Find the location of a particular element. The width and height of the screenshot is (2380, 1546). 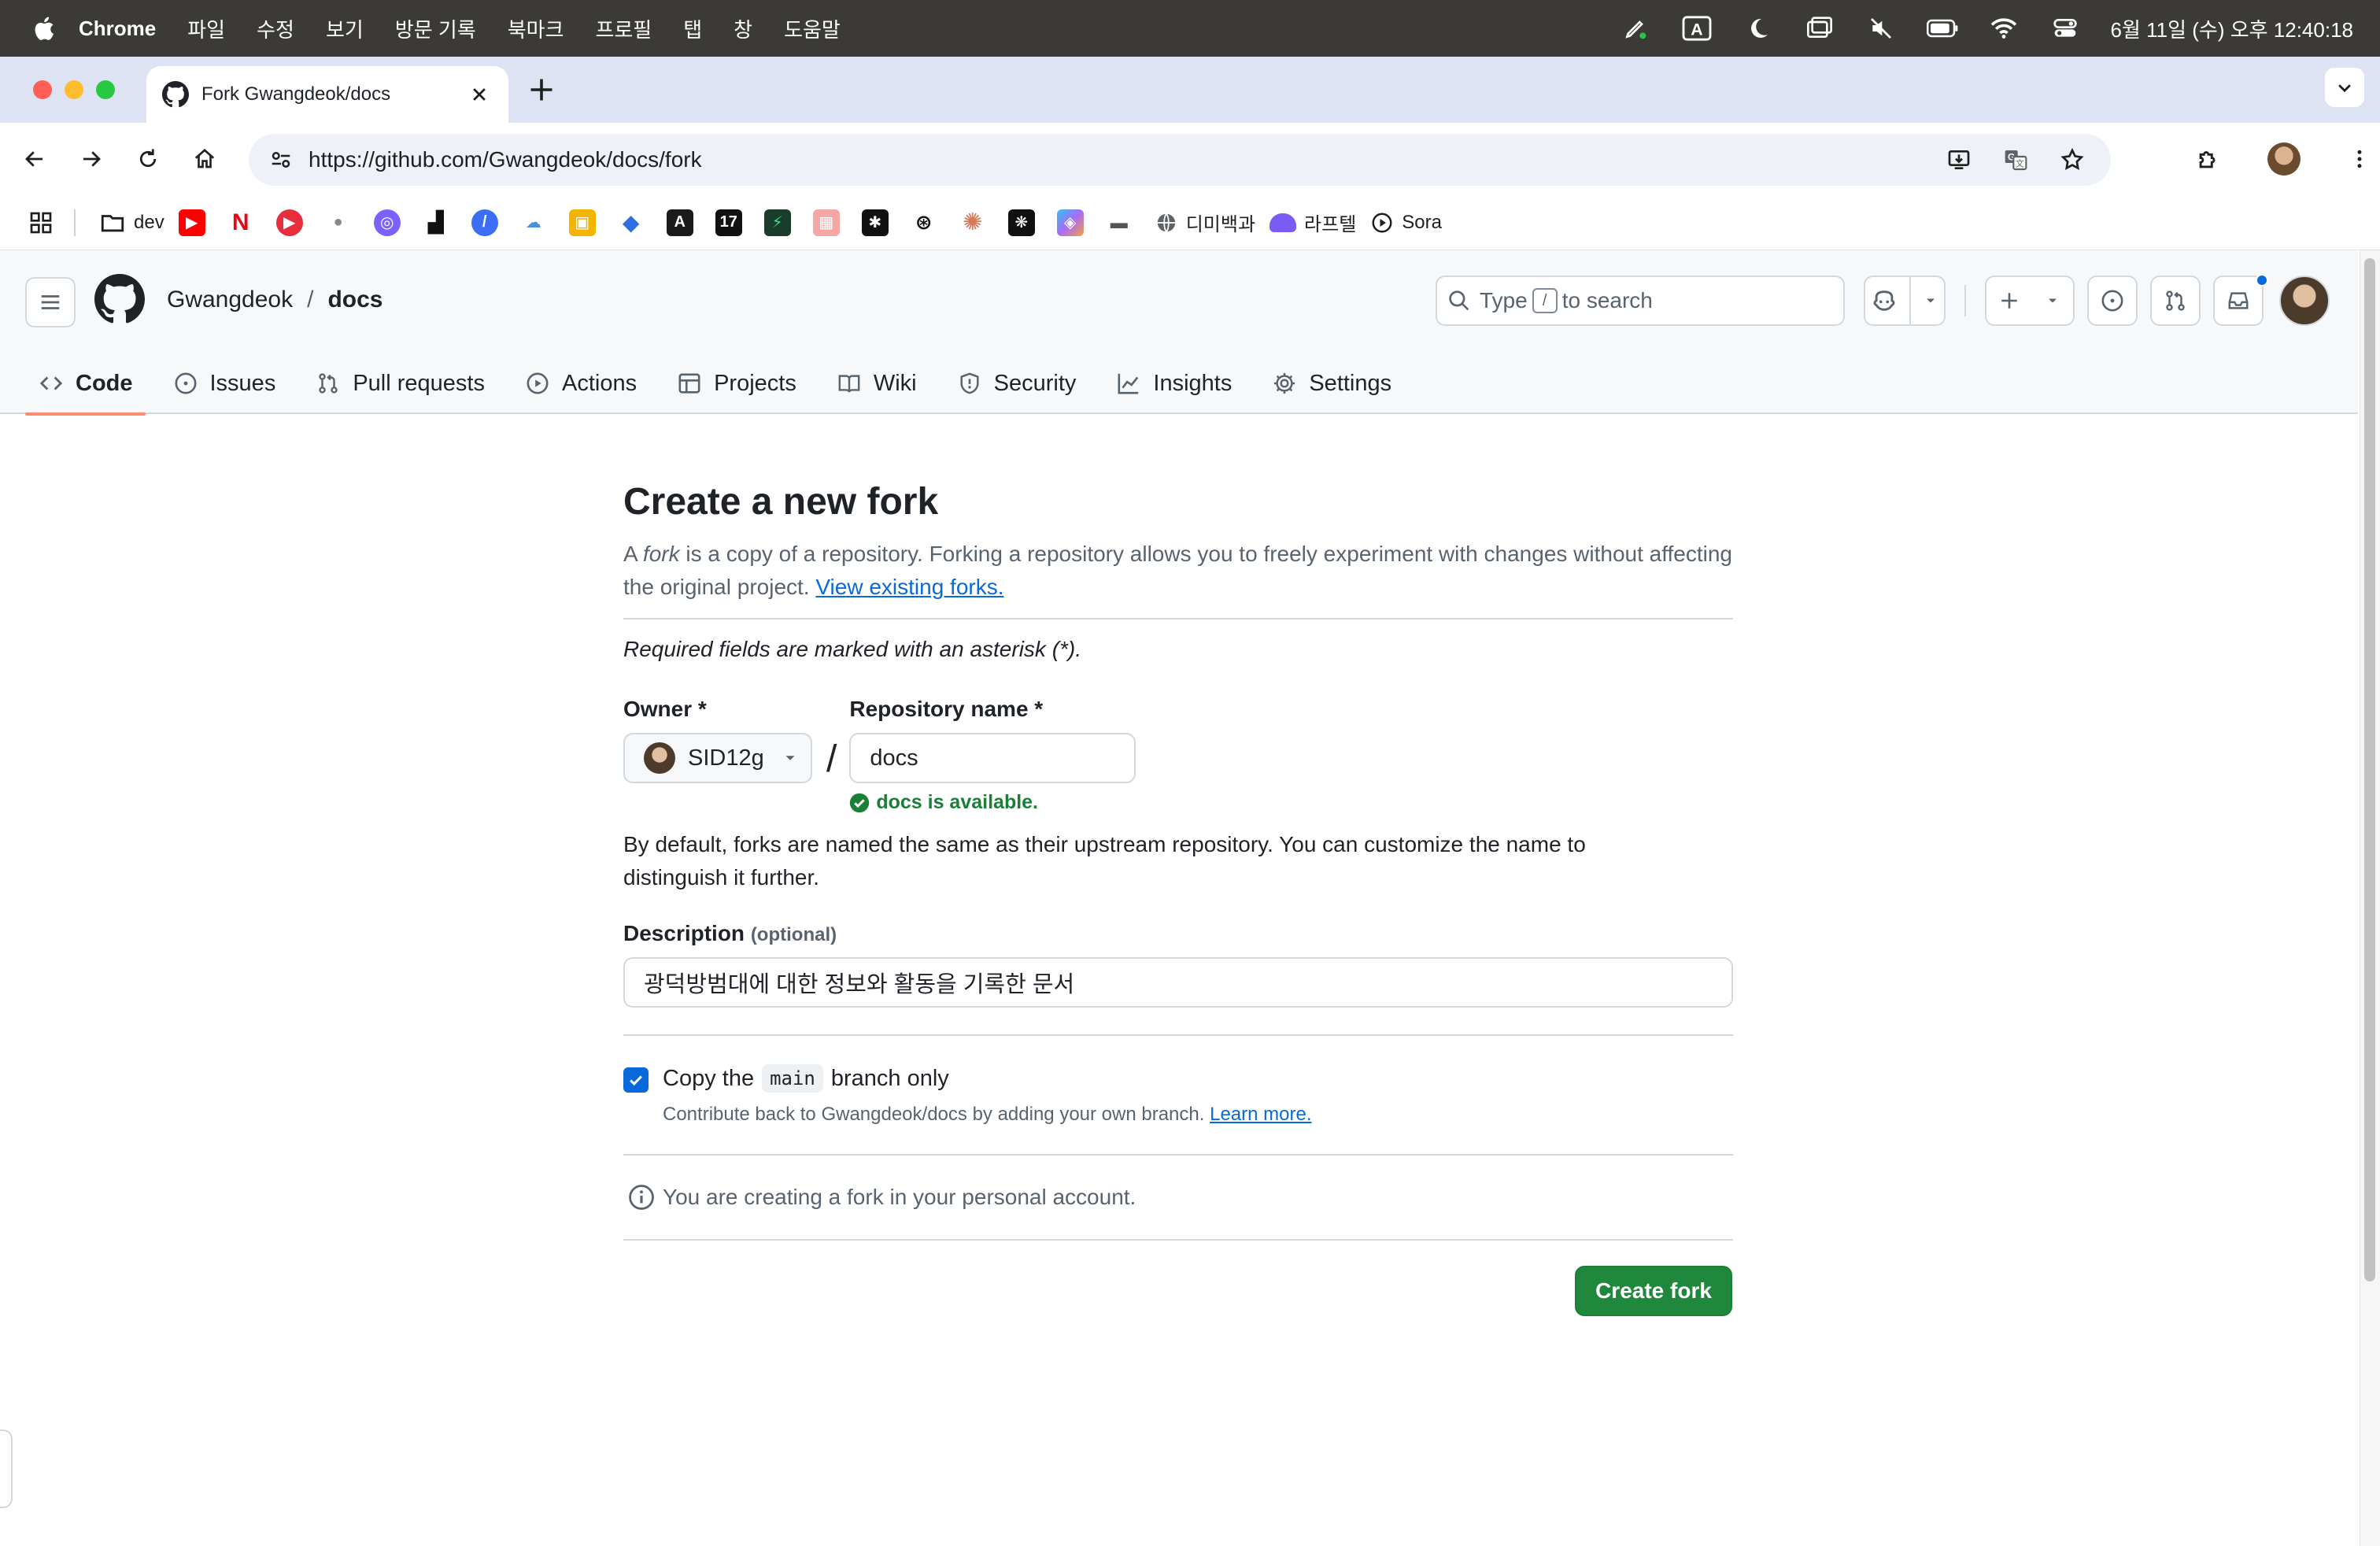

repo-breadcrumb: Gwangdeok / docs is located at coordinates (274, 300).